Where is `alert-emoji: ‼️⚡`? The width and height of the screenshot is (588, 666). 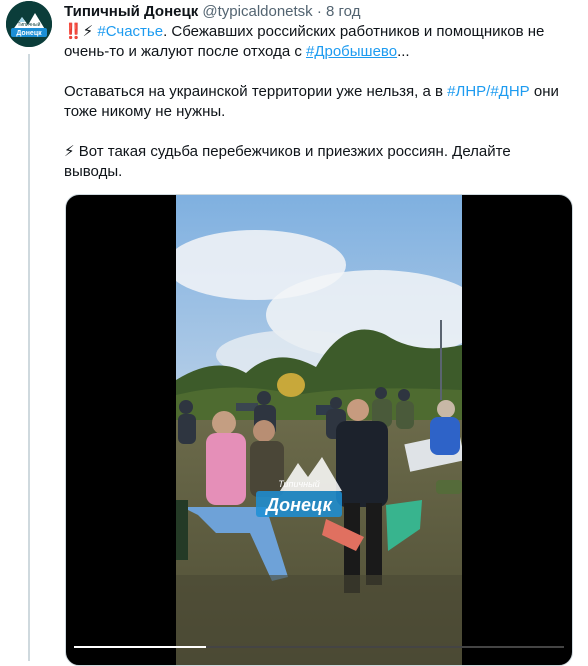
alert-emoji: ‼️⚡ is located at coordinates (81, 31).